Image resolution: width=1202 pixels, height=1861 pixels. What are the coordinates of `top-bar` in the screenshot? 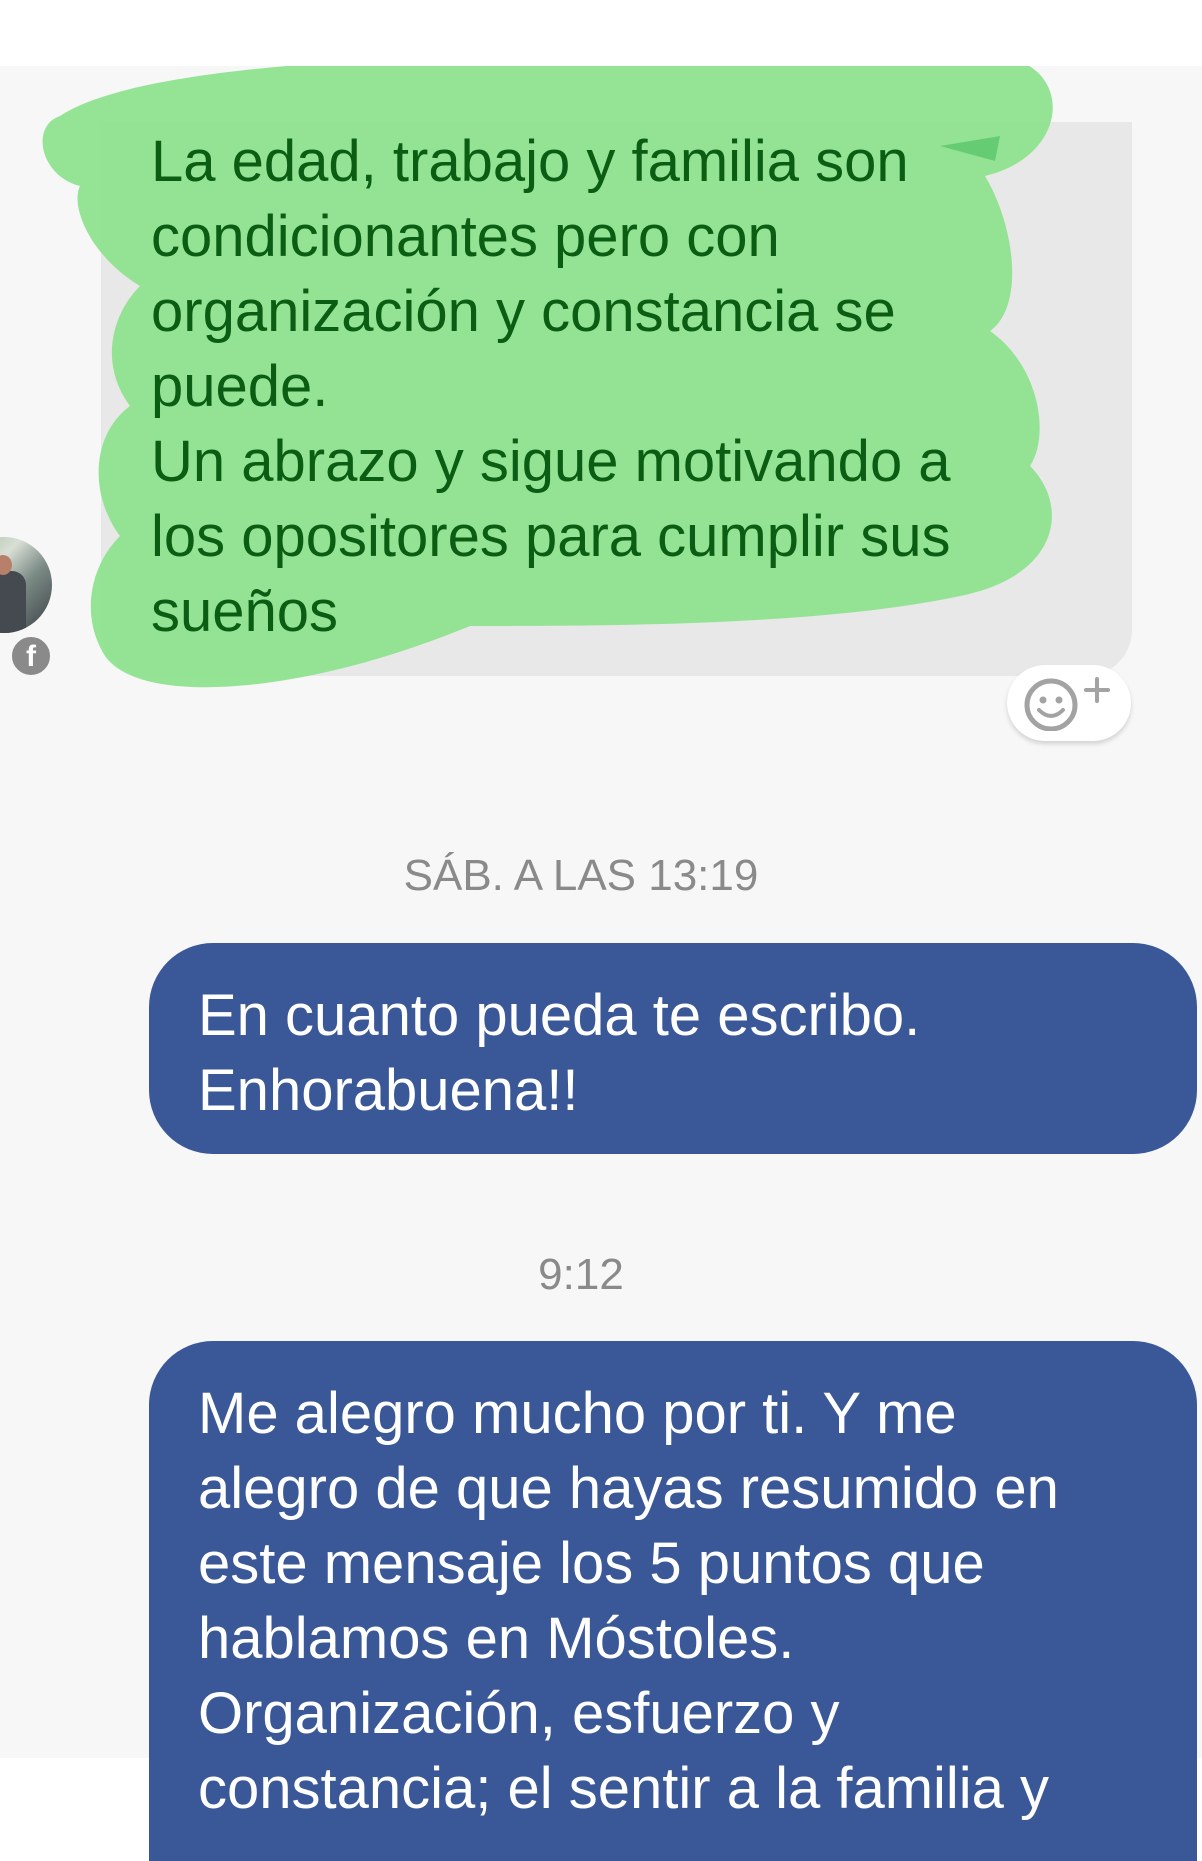 It's located at (601, 33).